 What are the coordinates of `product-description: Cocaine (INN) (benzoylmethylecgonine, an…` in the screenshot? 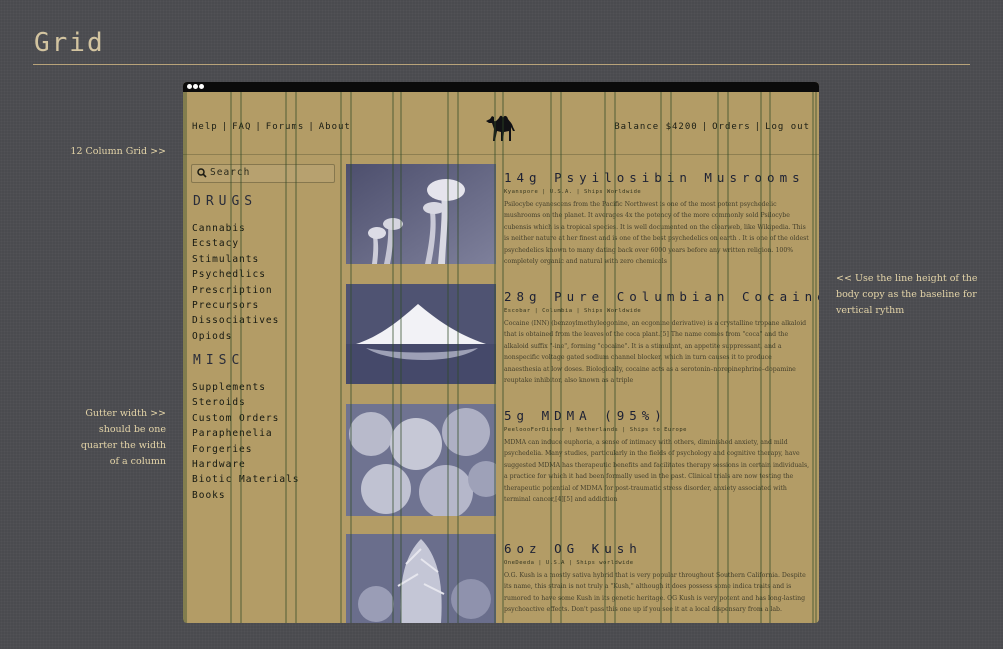 It's located at (655, 352).